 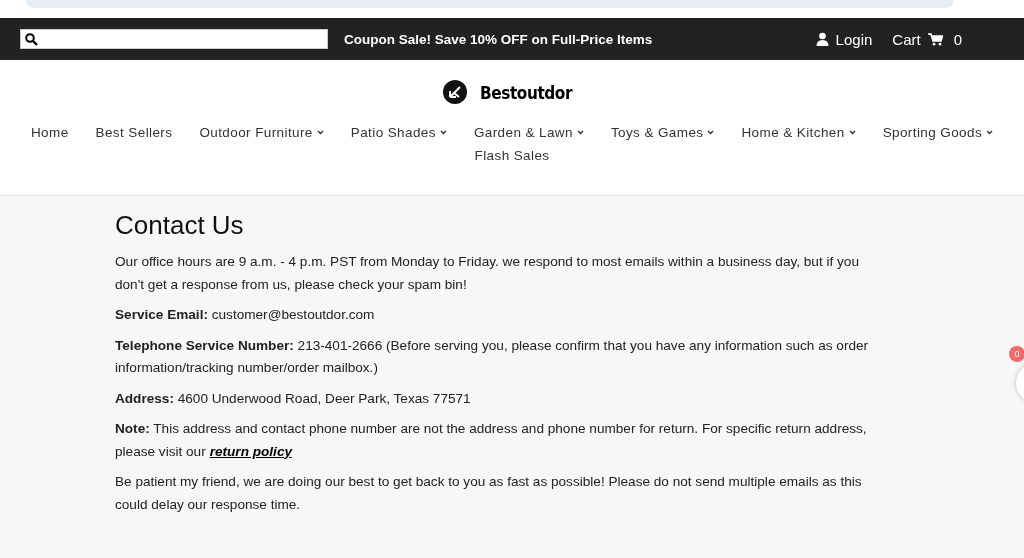 I want to click on page-title: Contact Us, so click(x=180, y=225).